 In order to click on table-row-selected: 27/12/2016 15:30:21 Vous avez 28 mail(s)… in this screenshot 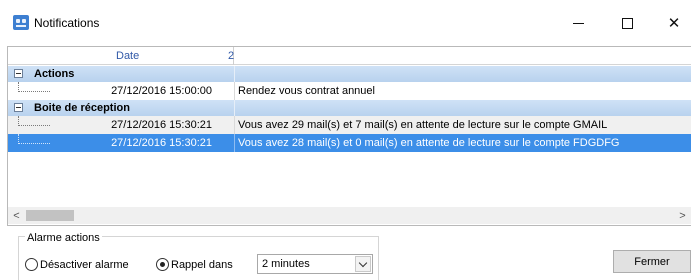, I will do `click(349, 143)`.